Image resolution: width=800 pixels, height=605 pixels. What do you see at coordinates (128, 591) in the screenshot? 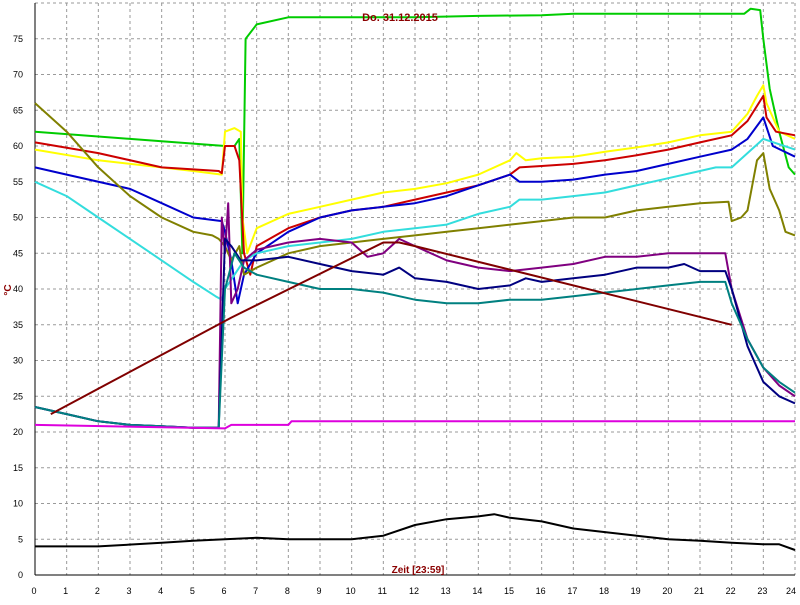
I see `x-tick-label: 3` at bounding box center [128, 591].